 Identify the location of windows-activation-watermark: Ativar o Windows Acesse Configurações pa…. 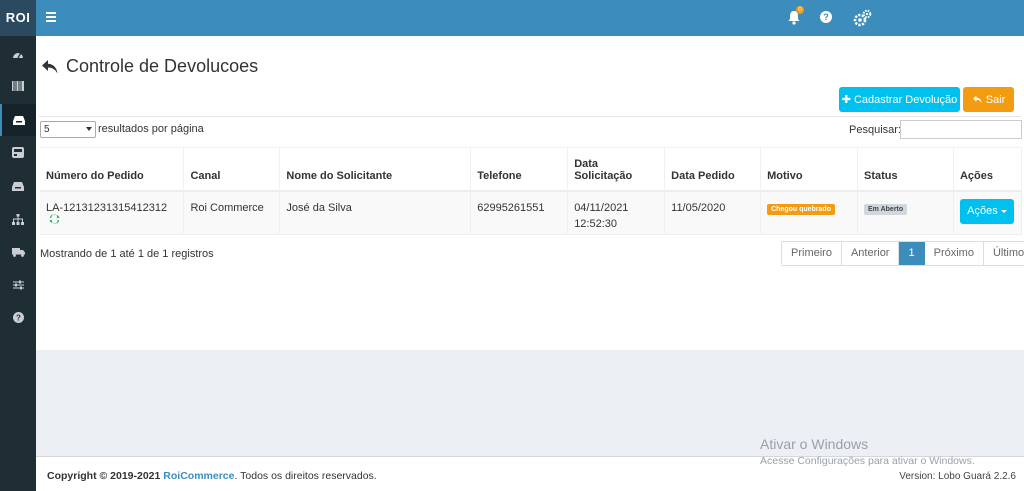
(867, 451).